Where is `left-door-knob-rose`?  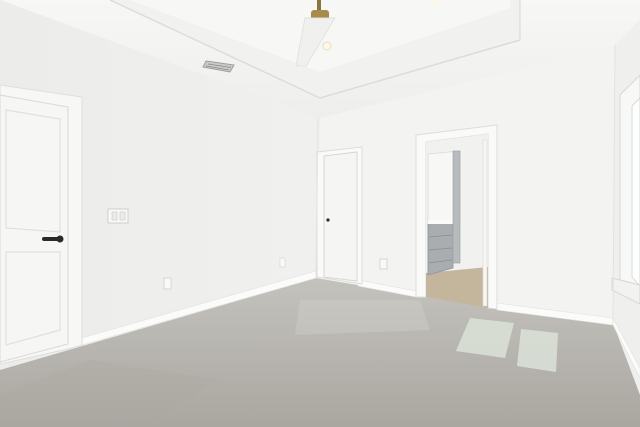 left-door-knob-rose is located at coordinates (60, 239).